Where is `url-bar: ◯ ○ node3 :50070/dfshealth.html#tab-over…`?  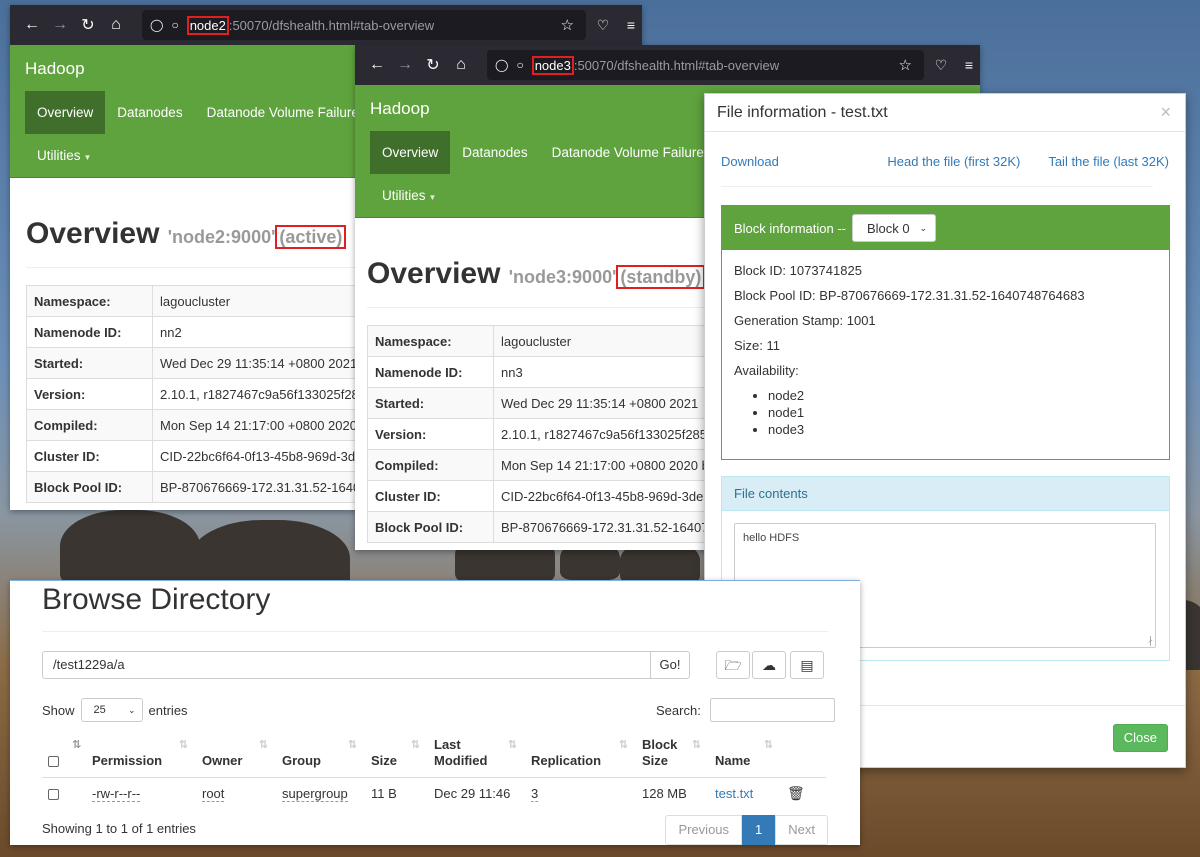 url-bar: ◯ ○ node3 :50070/dfshealth.html#tab-over… is located at coordinates (705, 65).